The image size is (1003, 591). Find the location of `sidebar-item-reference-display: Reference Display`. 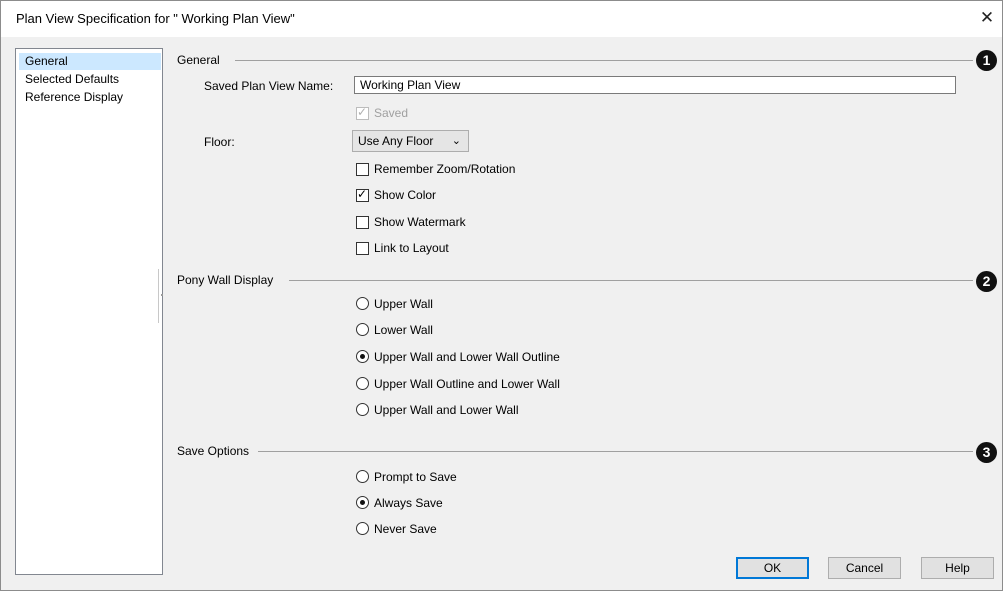

sidebar-item-reference-display: Reference Display is located at coordinates (90, 97).